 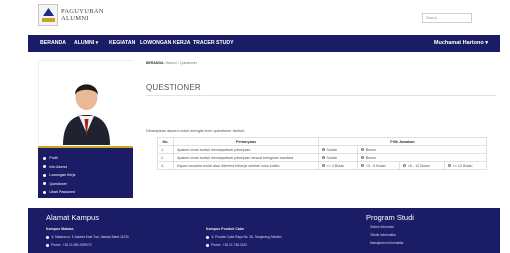 I want to click on footer-phone-2: Phone : +62 21 746-2422, so click(x=226, y=245).